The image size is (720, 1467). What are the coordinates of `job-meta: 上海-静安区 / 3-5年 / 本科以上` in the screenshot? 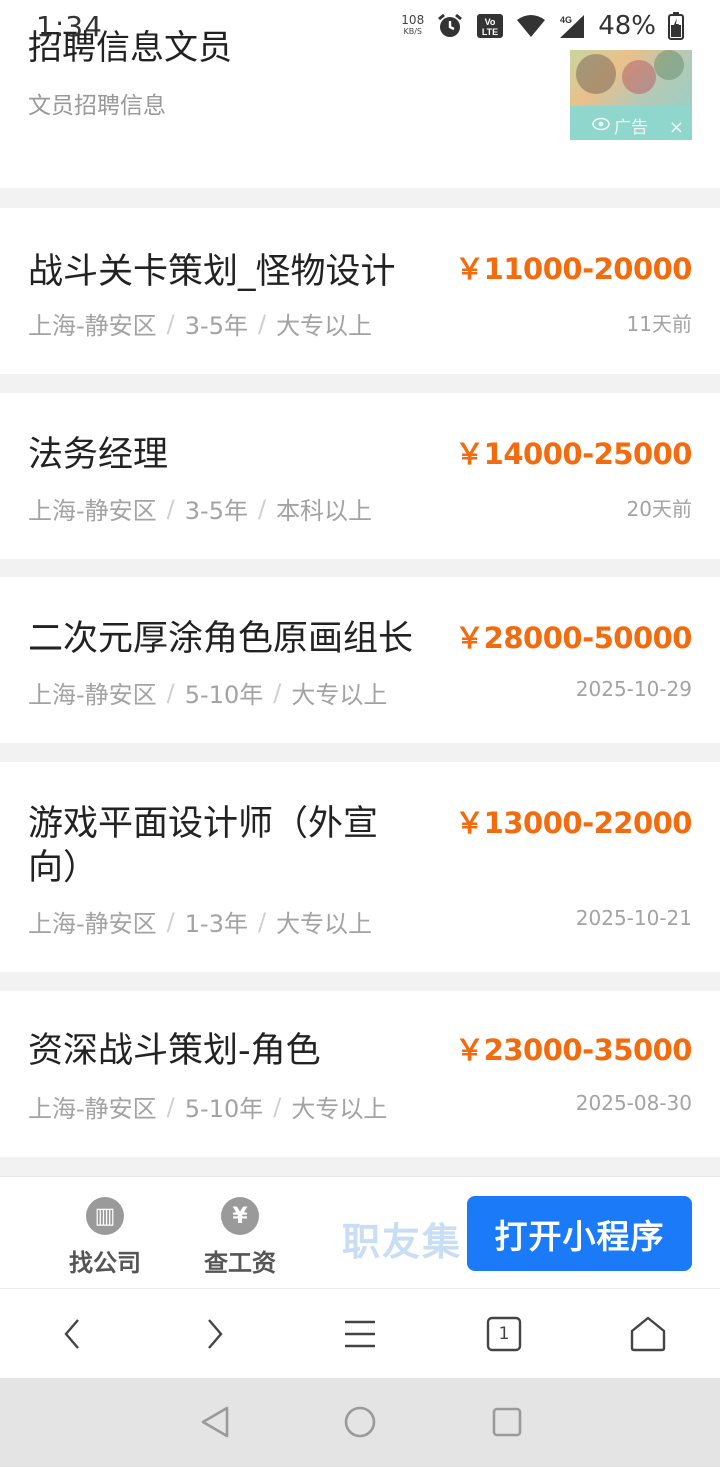 It's located at (200, 508).